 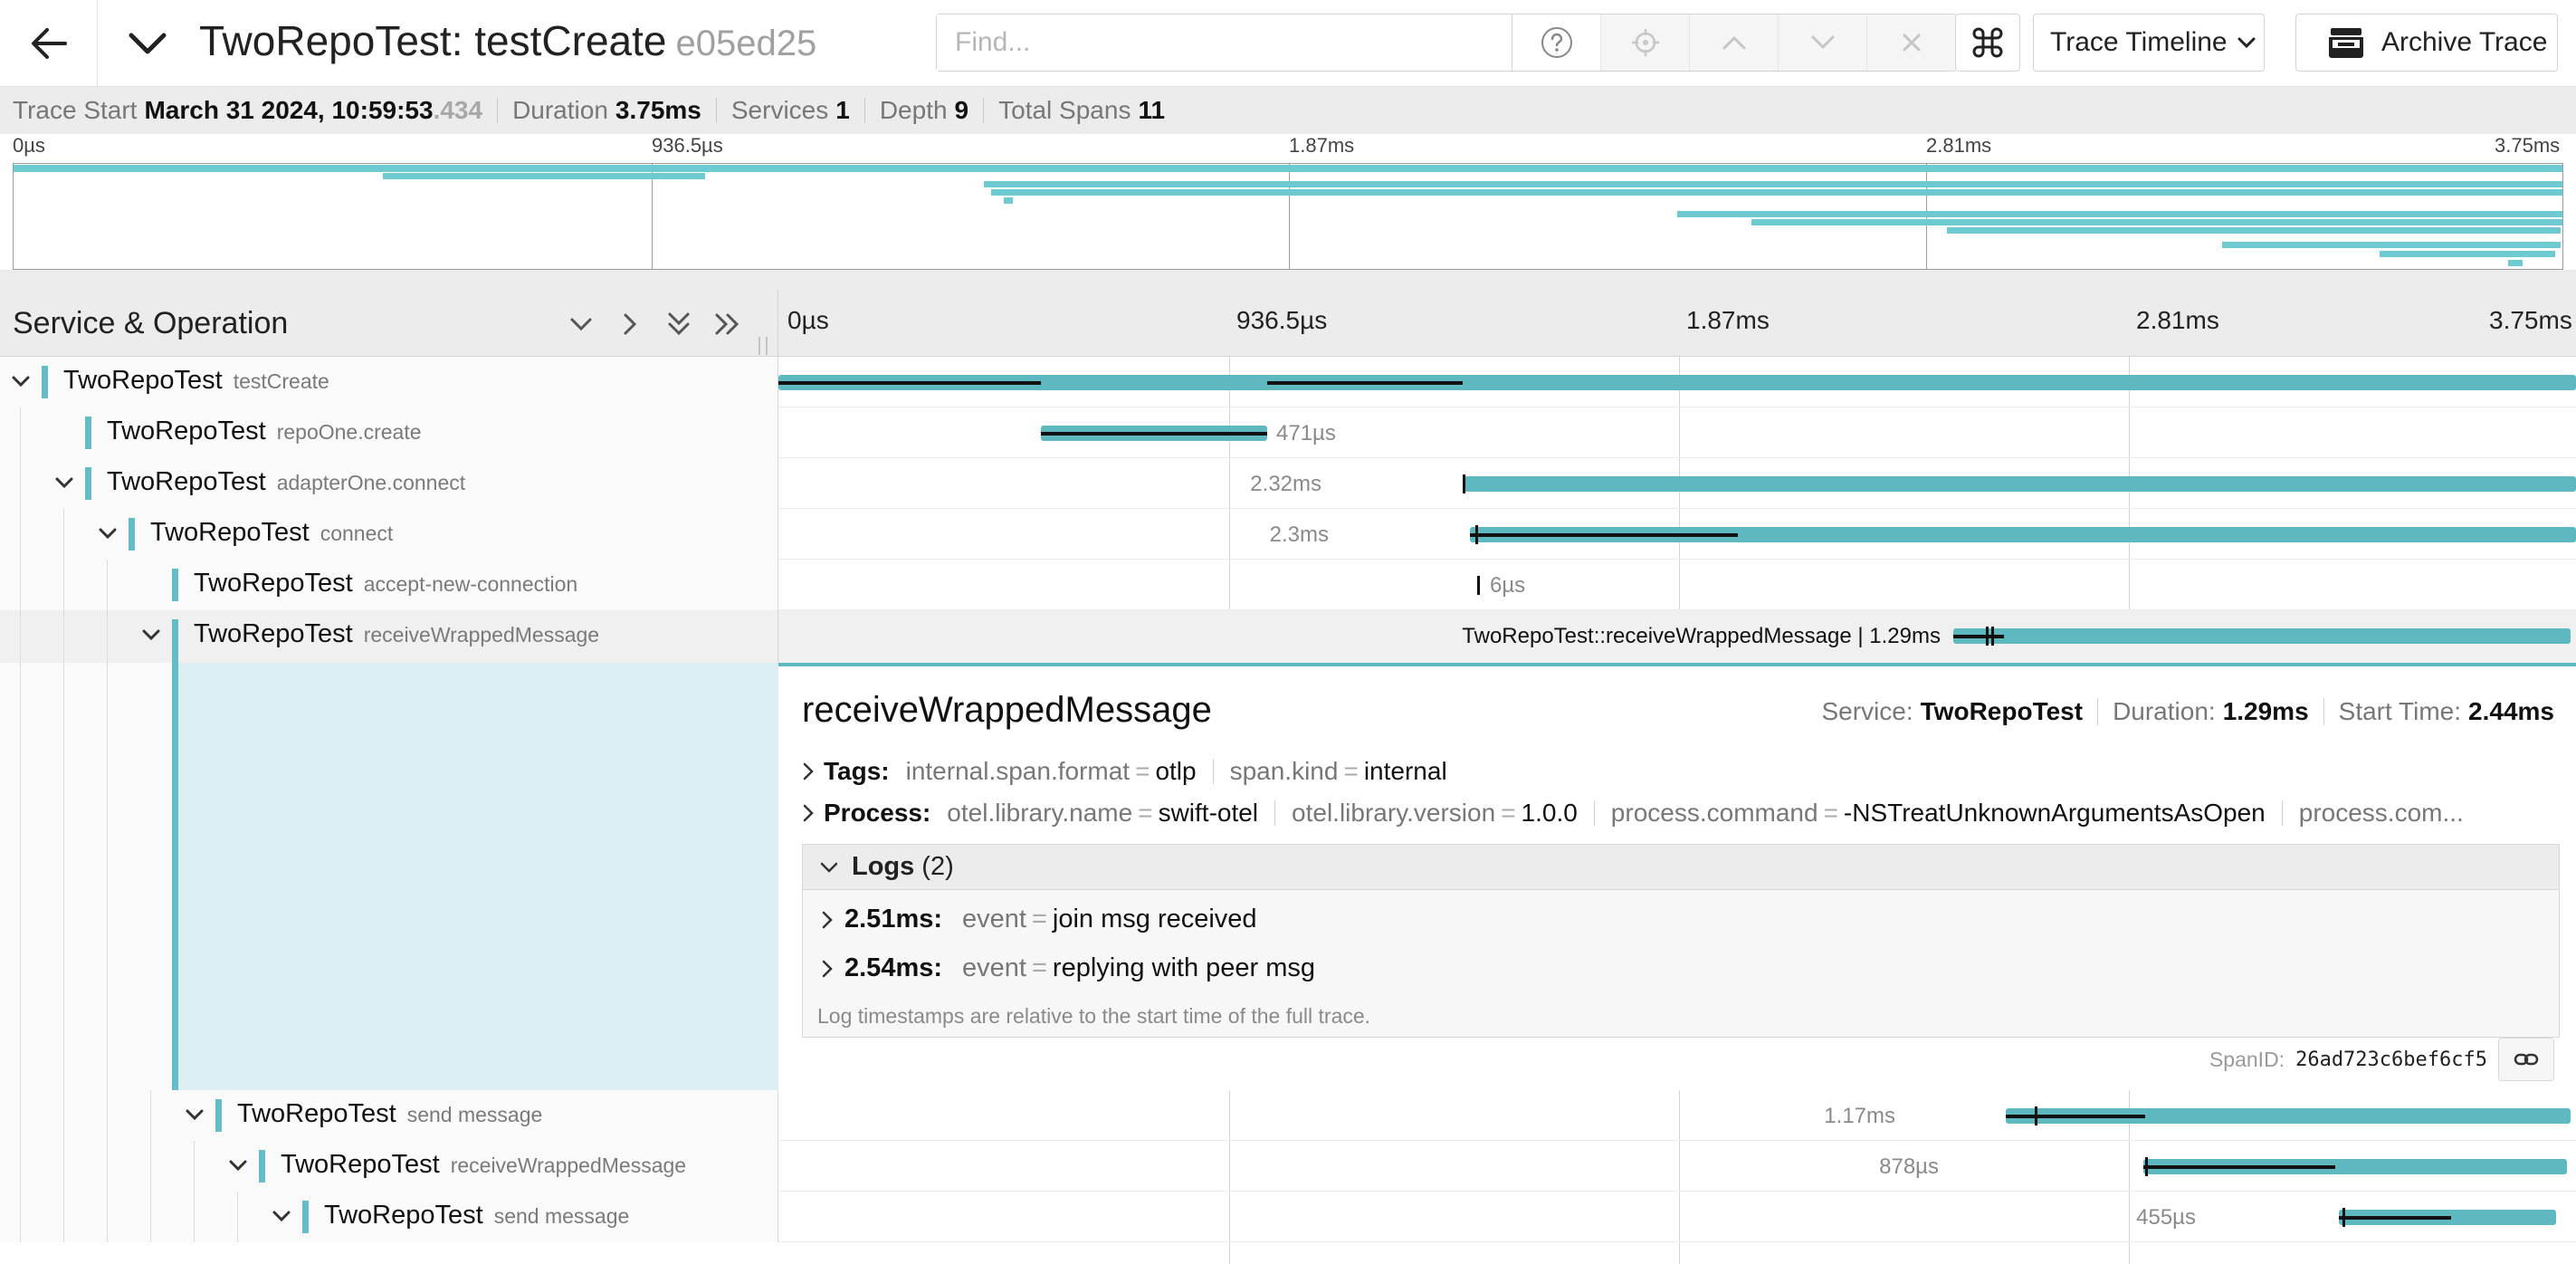 What do you see at coordinates (2247, 1059) in the screenshot?
I see `span-id-label: SpanID:` at bounding box center [2247, 1059].